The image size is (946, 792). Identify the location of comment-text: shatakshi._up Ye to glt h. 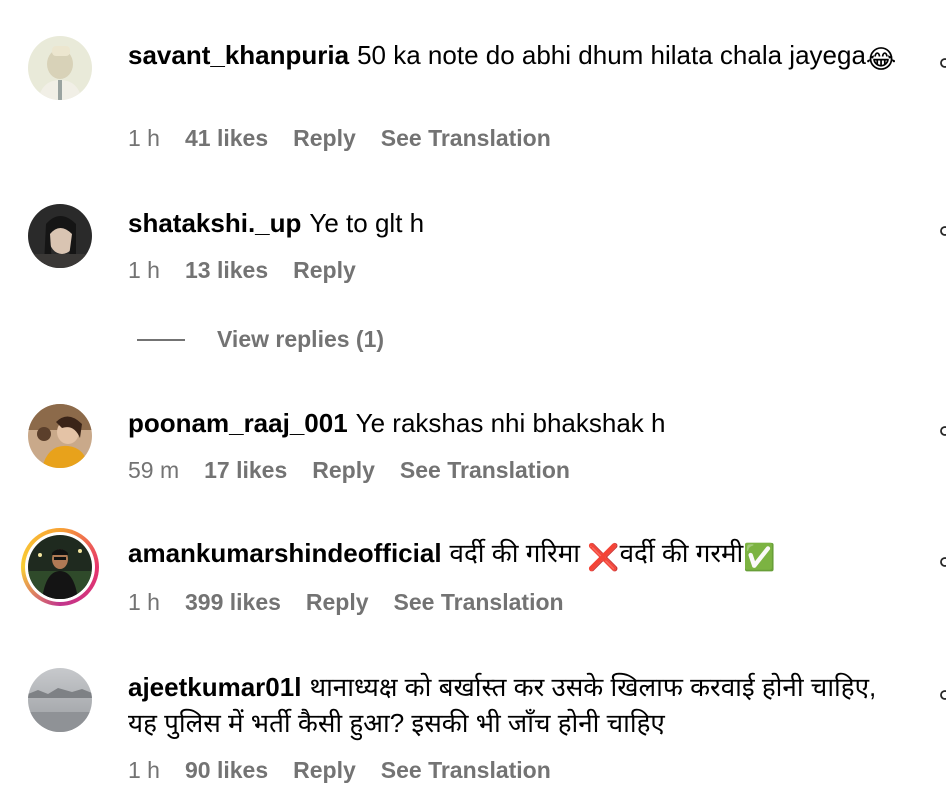
(518, 223).